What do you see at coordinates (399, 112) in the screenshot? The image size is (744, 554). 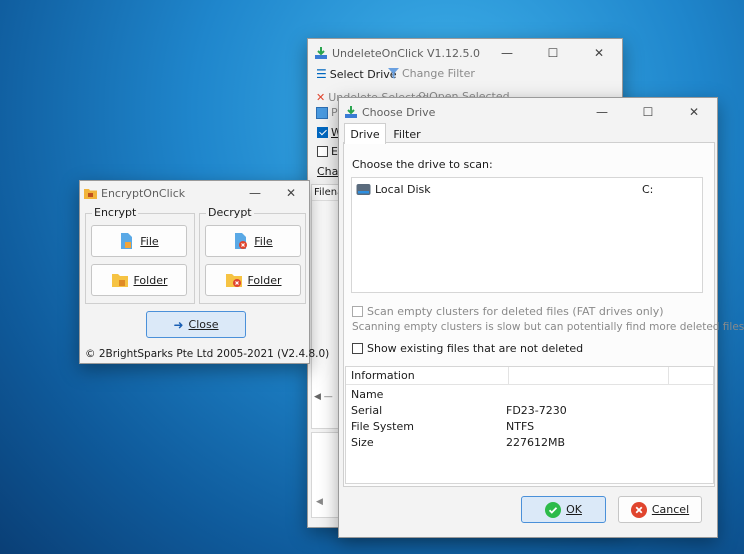 I see `choose-drive-title: Choose Drive` at bounding box center [399, 112].